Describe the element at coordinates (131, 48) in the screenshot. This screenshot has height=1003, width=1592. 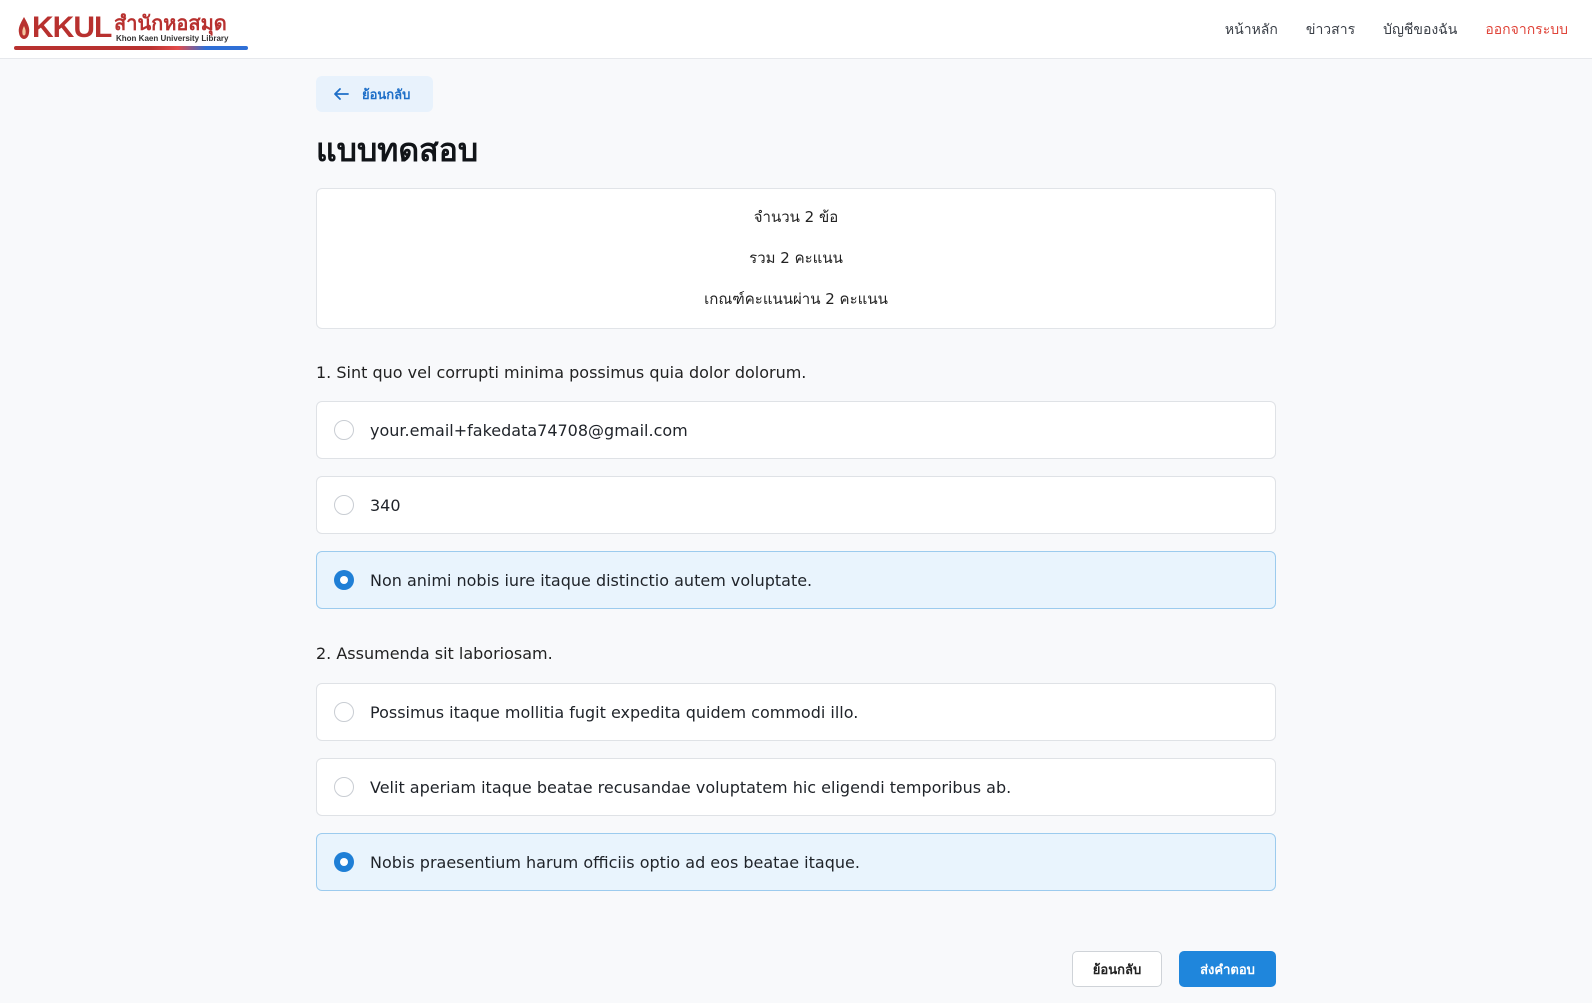
I see `logo-underline` at that location.